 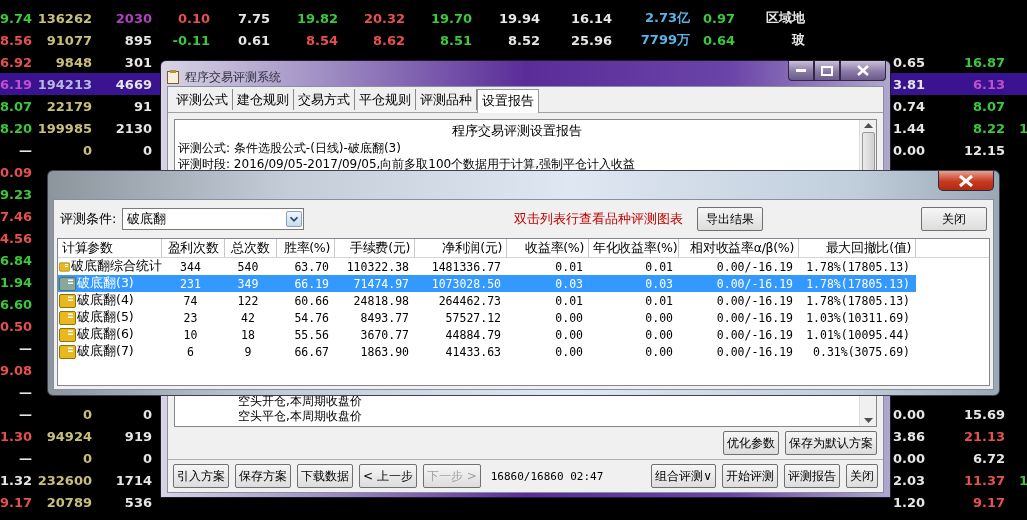 What do you see at coordinates (385, 99) in the screenshot?
I see `tab: 平仓规则` at bounding box center [385, 99].